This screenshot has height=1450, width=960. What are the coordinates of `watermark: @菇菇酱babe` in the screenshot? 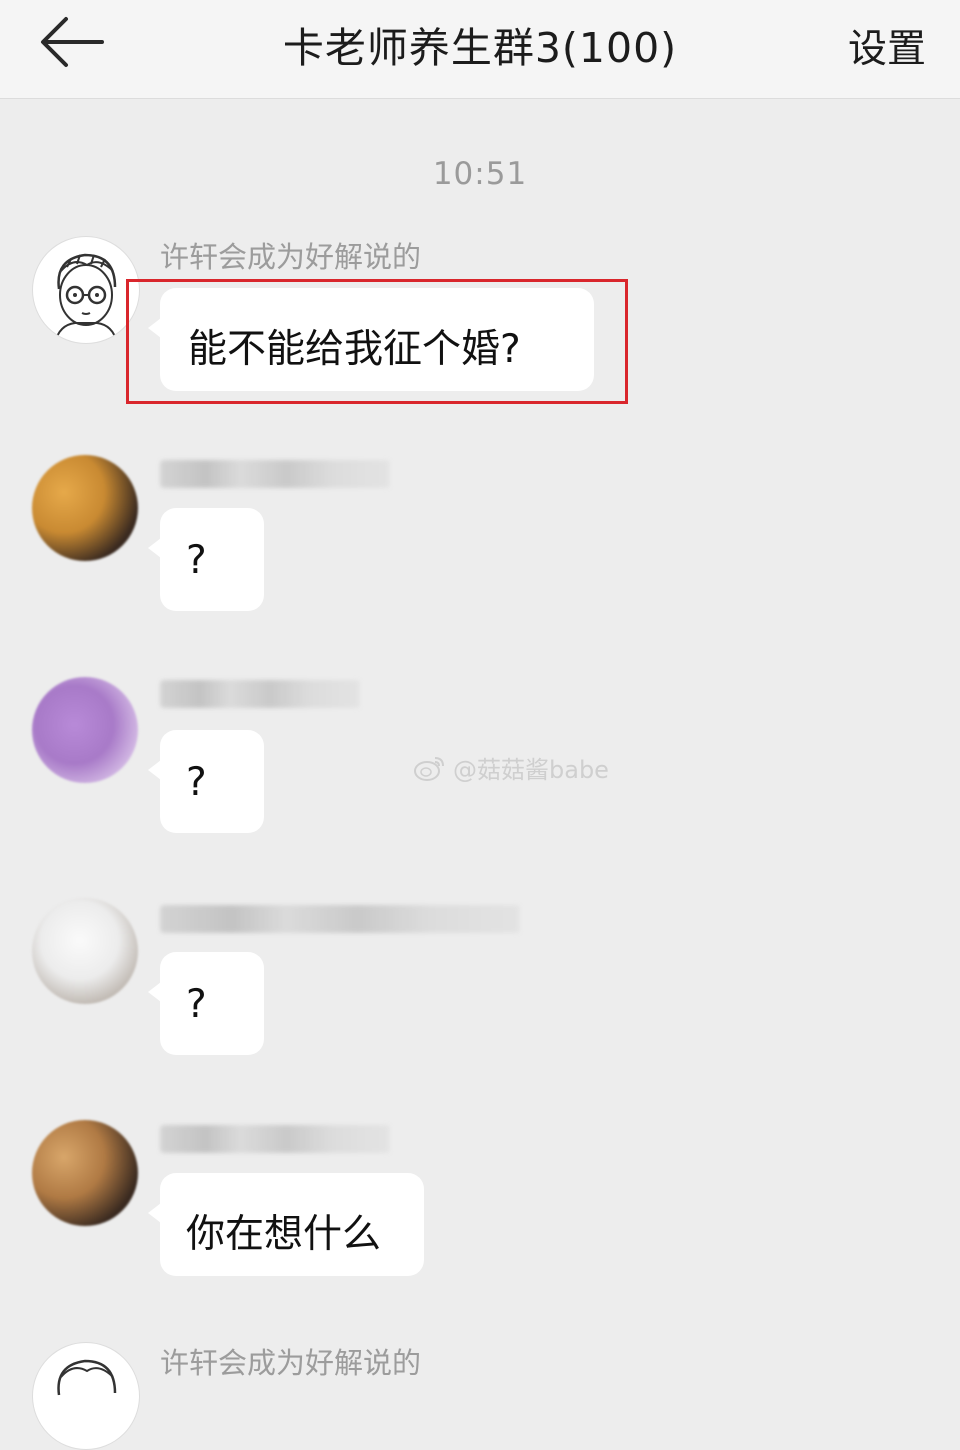 It's located at (511, 767).